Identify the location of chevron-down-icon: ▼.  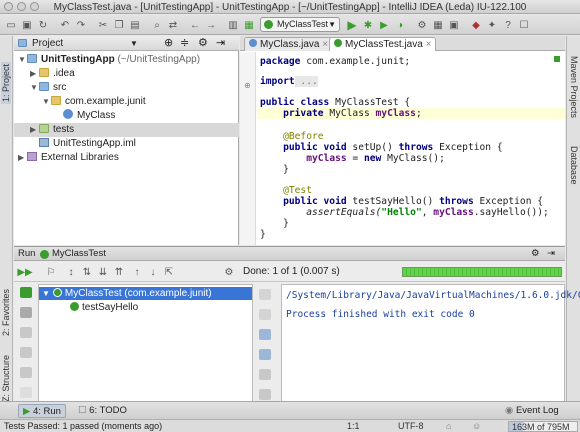
(134, 43).